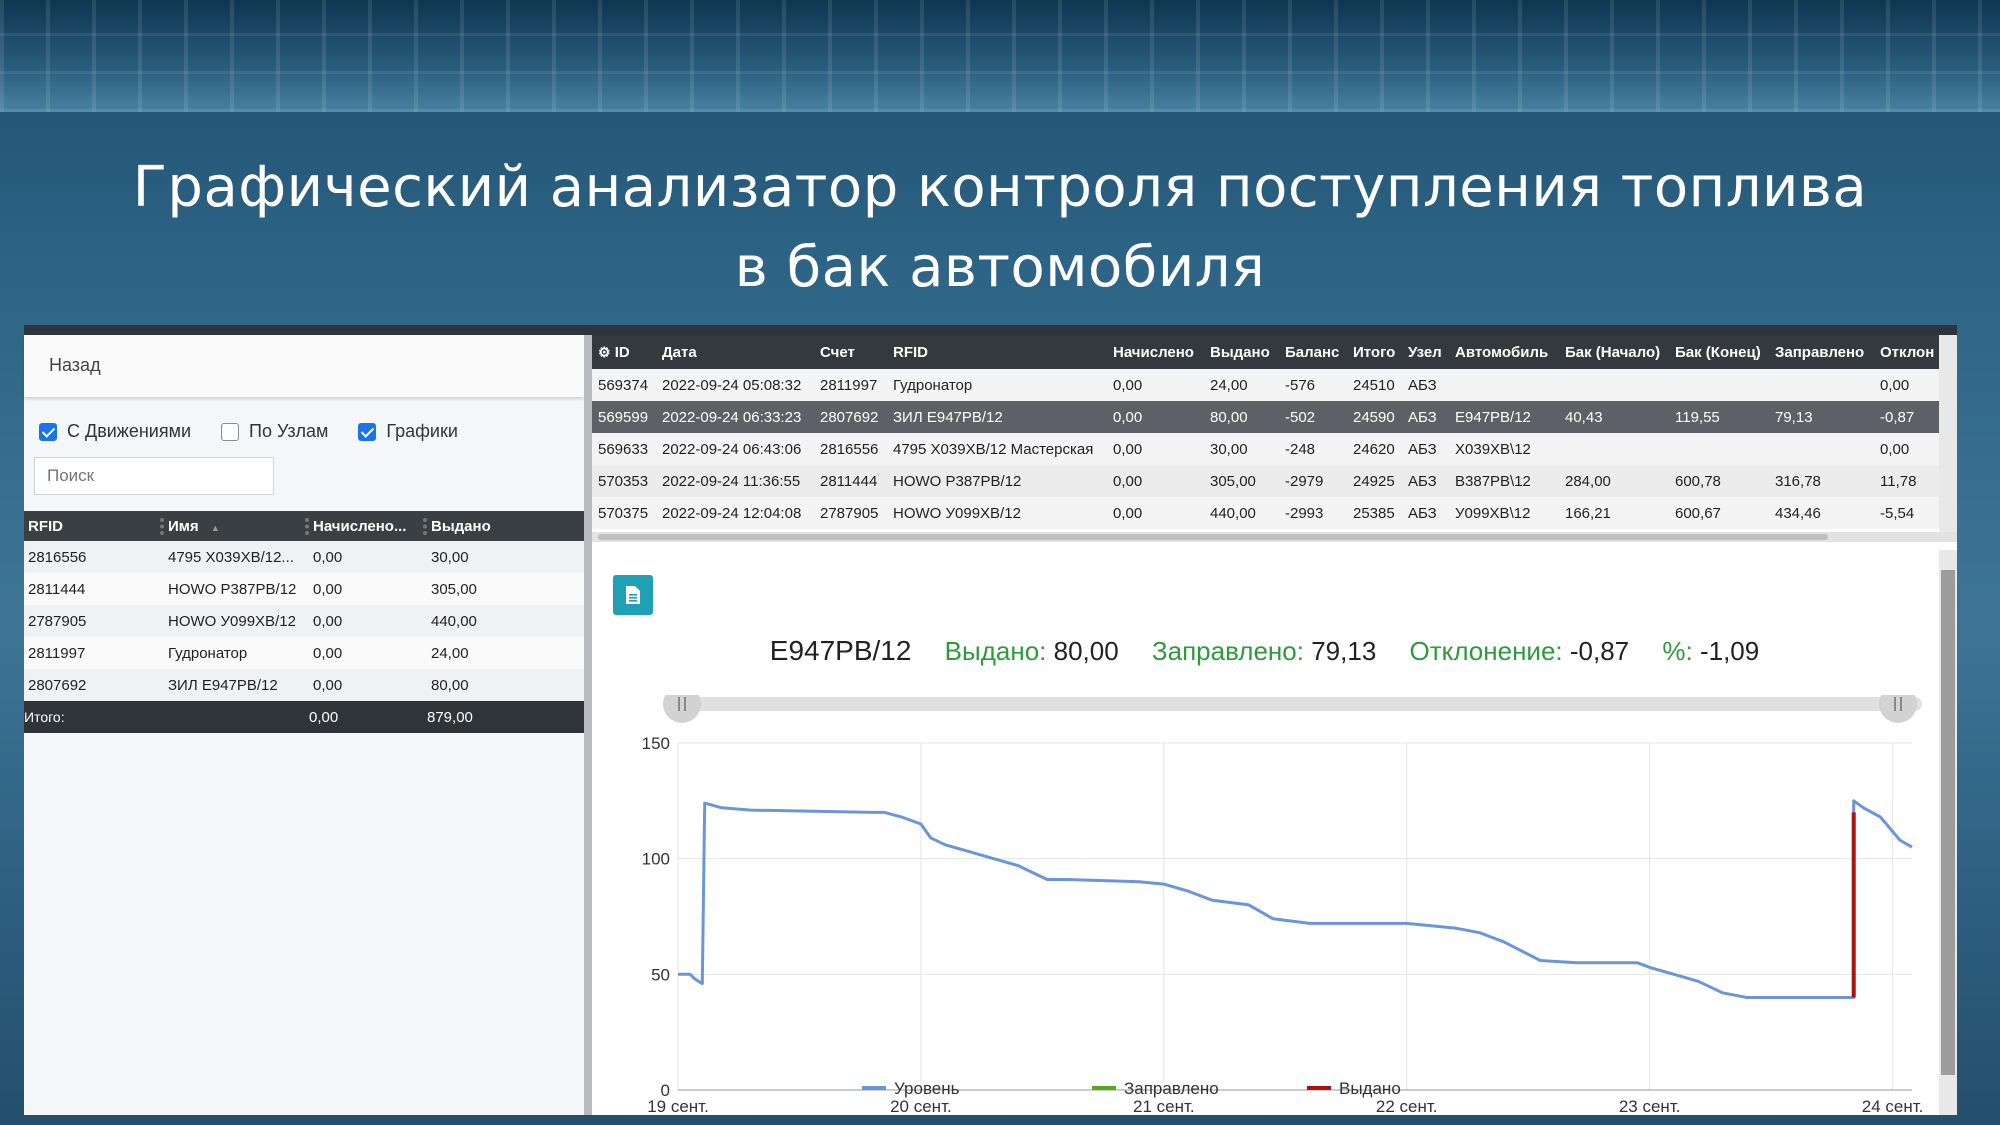 The width and height of the screenshot is (2000, 1125). What do you see at coordinates (1425, 352) in the screenshot?
I see `column-header-node: Узел` at bounding box center [1425, 352].